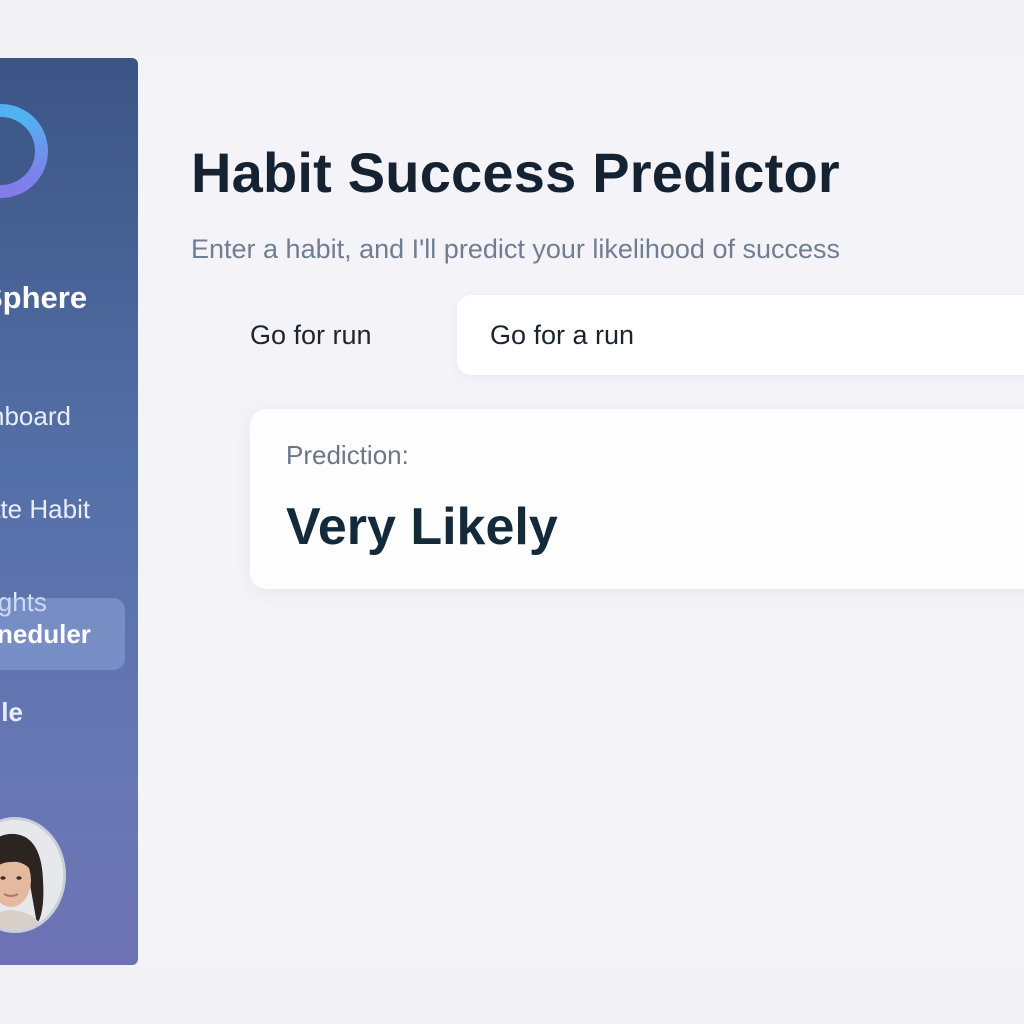 The image size is (1024, 1024). What do you see at coordinates (24, 151) in the screenshot?
I see `logo-icon` at bounding box center [24, 151].